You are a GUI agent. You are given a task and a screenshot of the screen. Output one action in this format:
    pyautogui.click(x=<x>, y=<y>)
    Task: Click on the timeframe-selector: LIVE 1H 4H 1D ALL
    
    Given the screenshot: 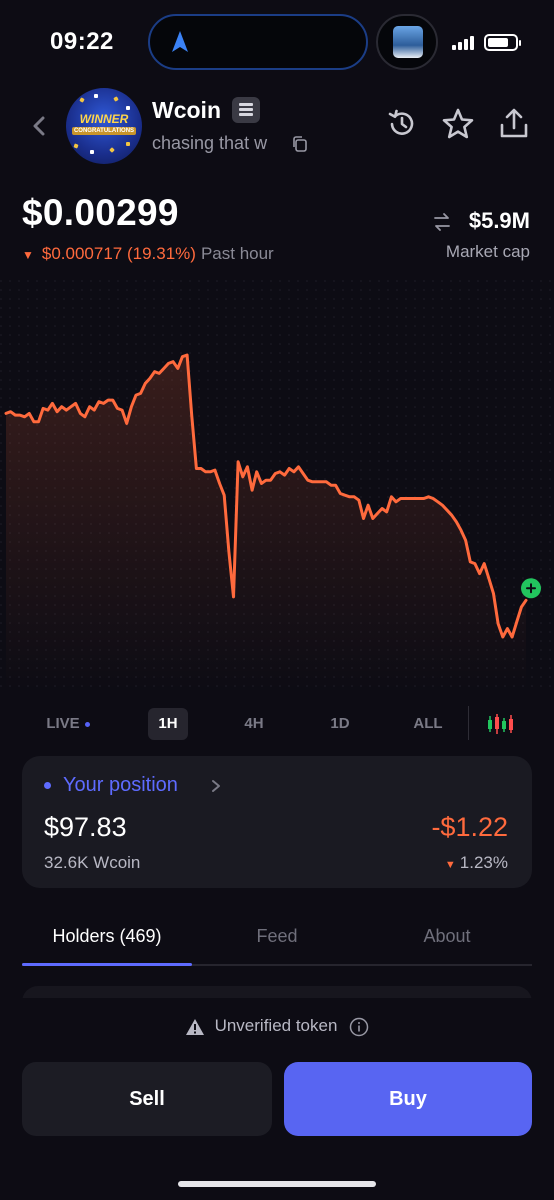 What is the action you would take?
    pyautogui.click(x=277, y=724)
    